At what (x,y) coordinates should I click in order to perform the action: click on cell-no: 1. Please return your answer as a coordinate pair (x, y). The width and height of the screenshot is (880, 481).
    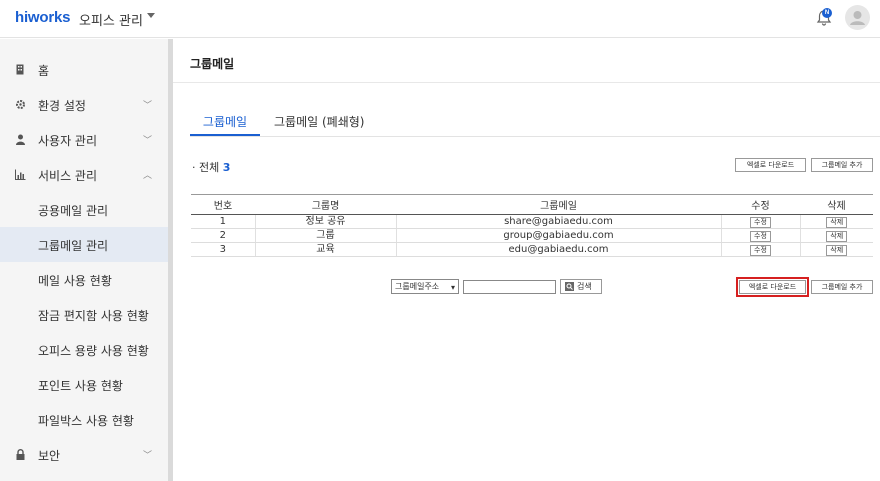
    Looking at the image, I should click on (223, 221).